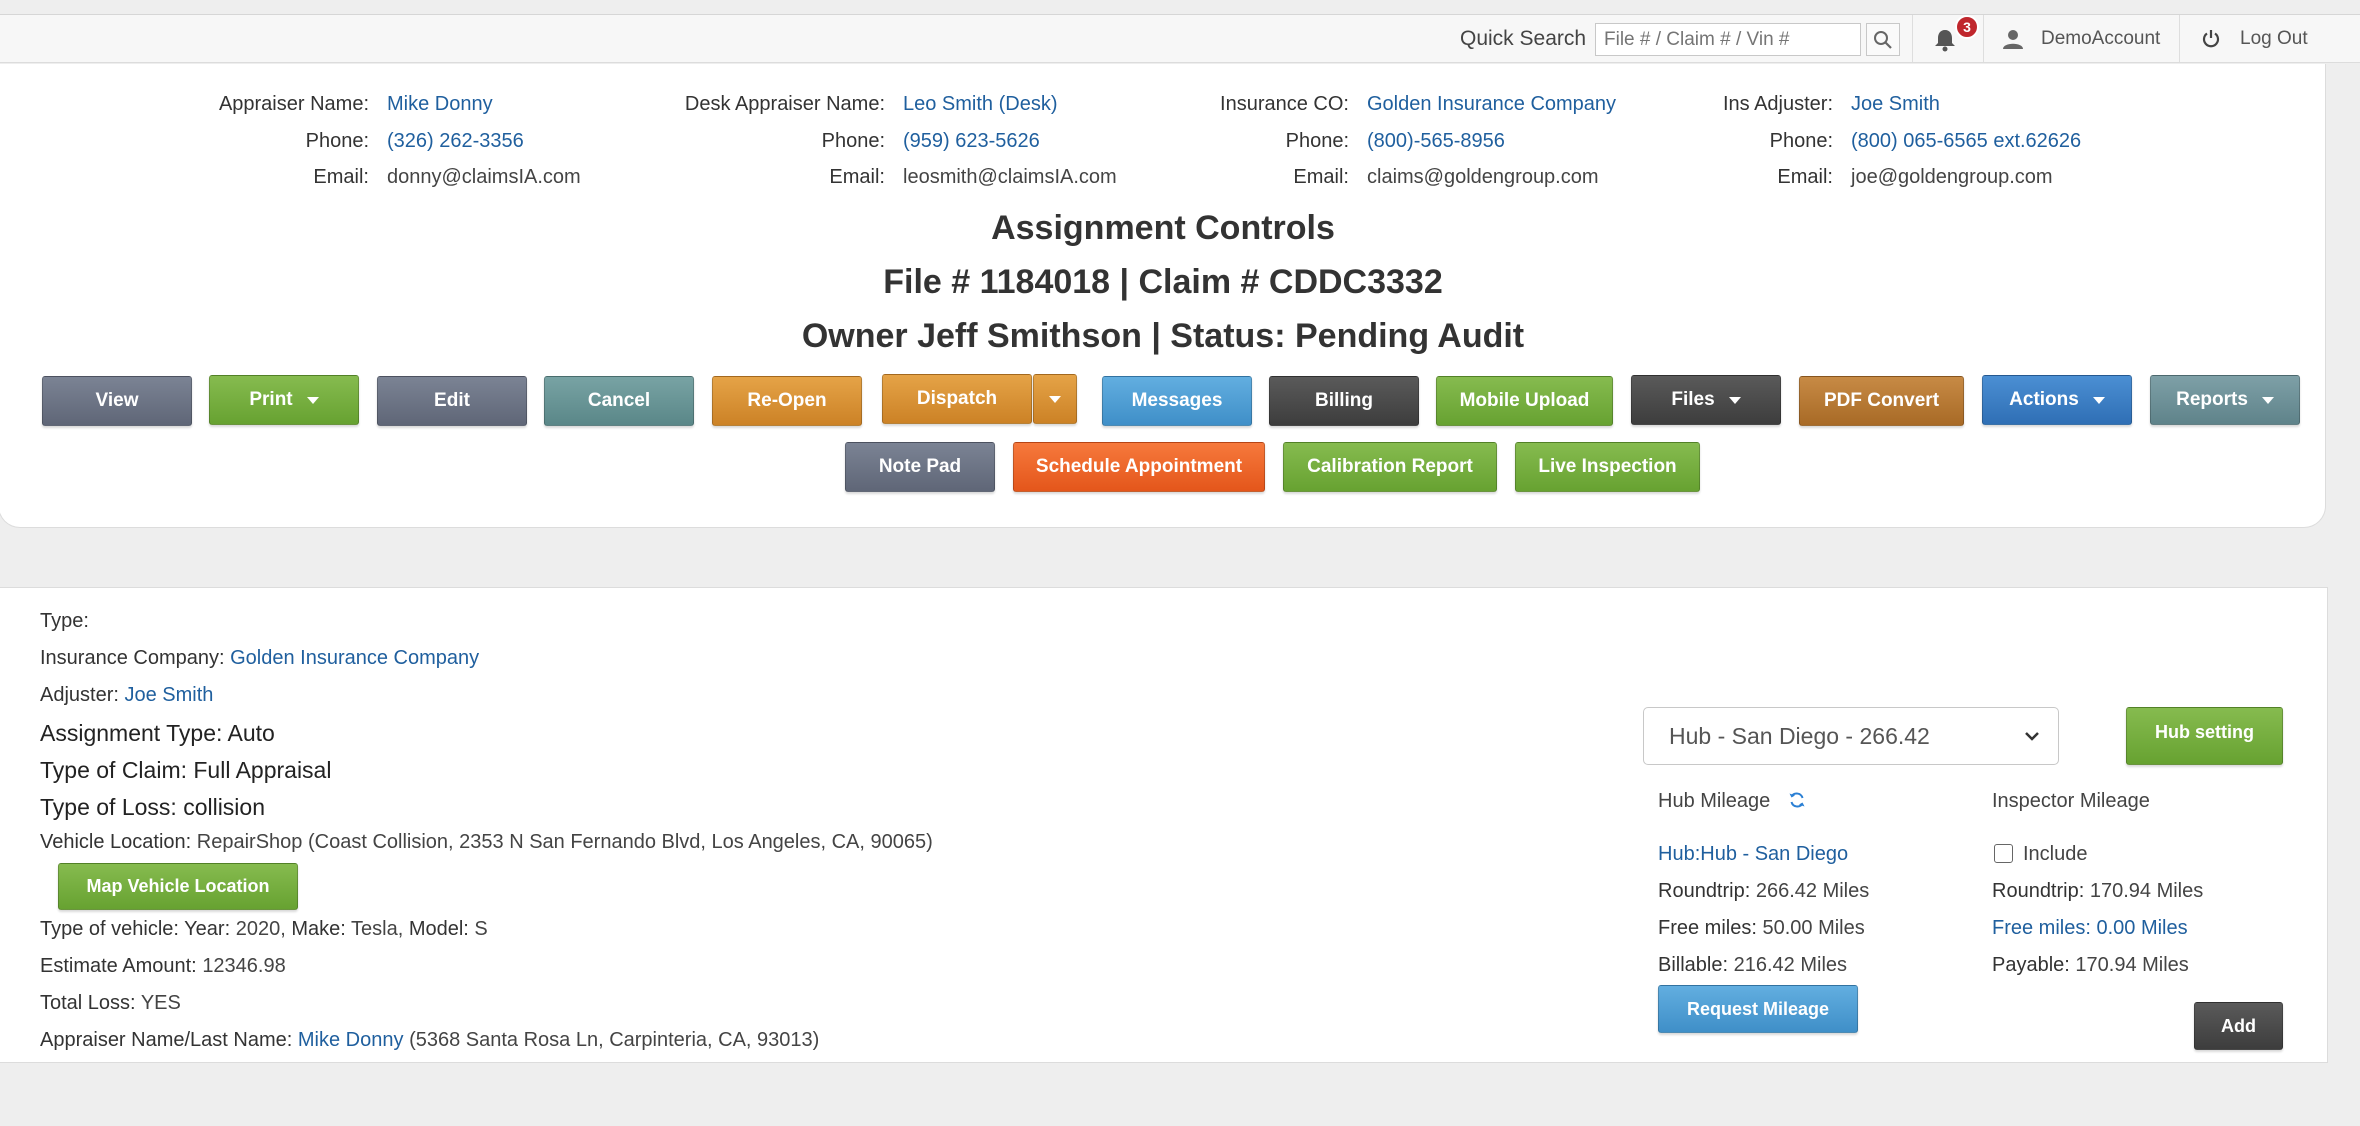 This screenshot has width=2360, height=1126. What do you see at coordinates (1607, 467) in the screenshot?
I see `live-inspection-button: Live Inspection` at bounding box center [1607, 467].